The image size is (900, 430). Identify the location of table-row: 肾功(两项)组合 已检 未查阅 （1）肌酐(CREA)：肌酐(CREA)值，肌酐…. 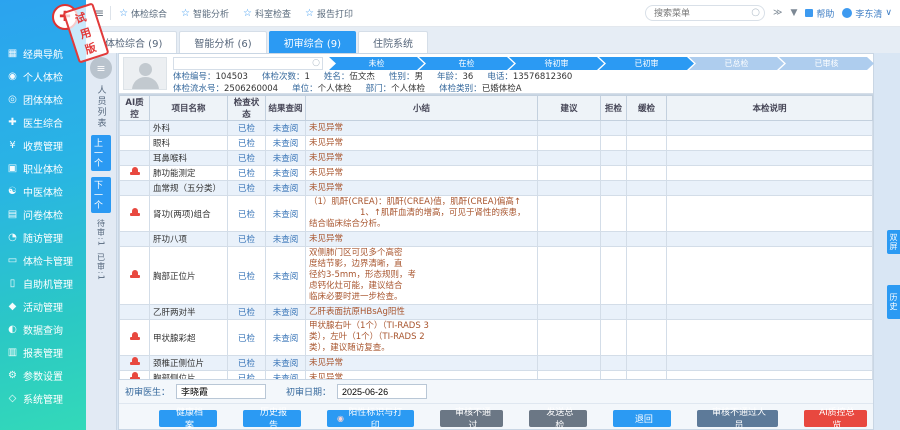
(496, 213).